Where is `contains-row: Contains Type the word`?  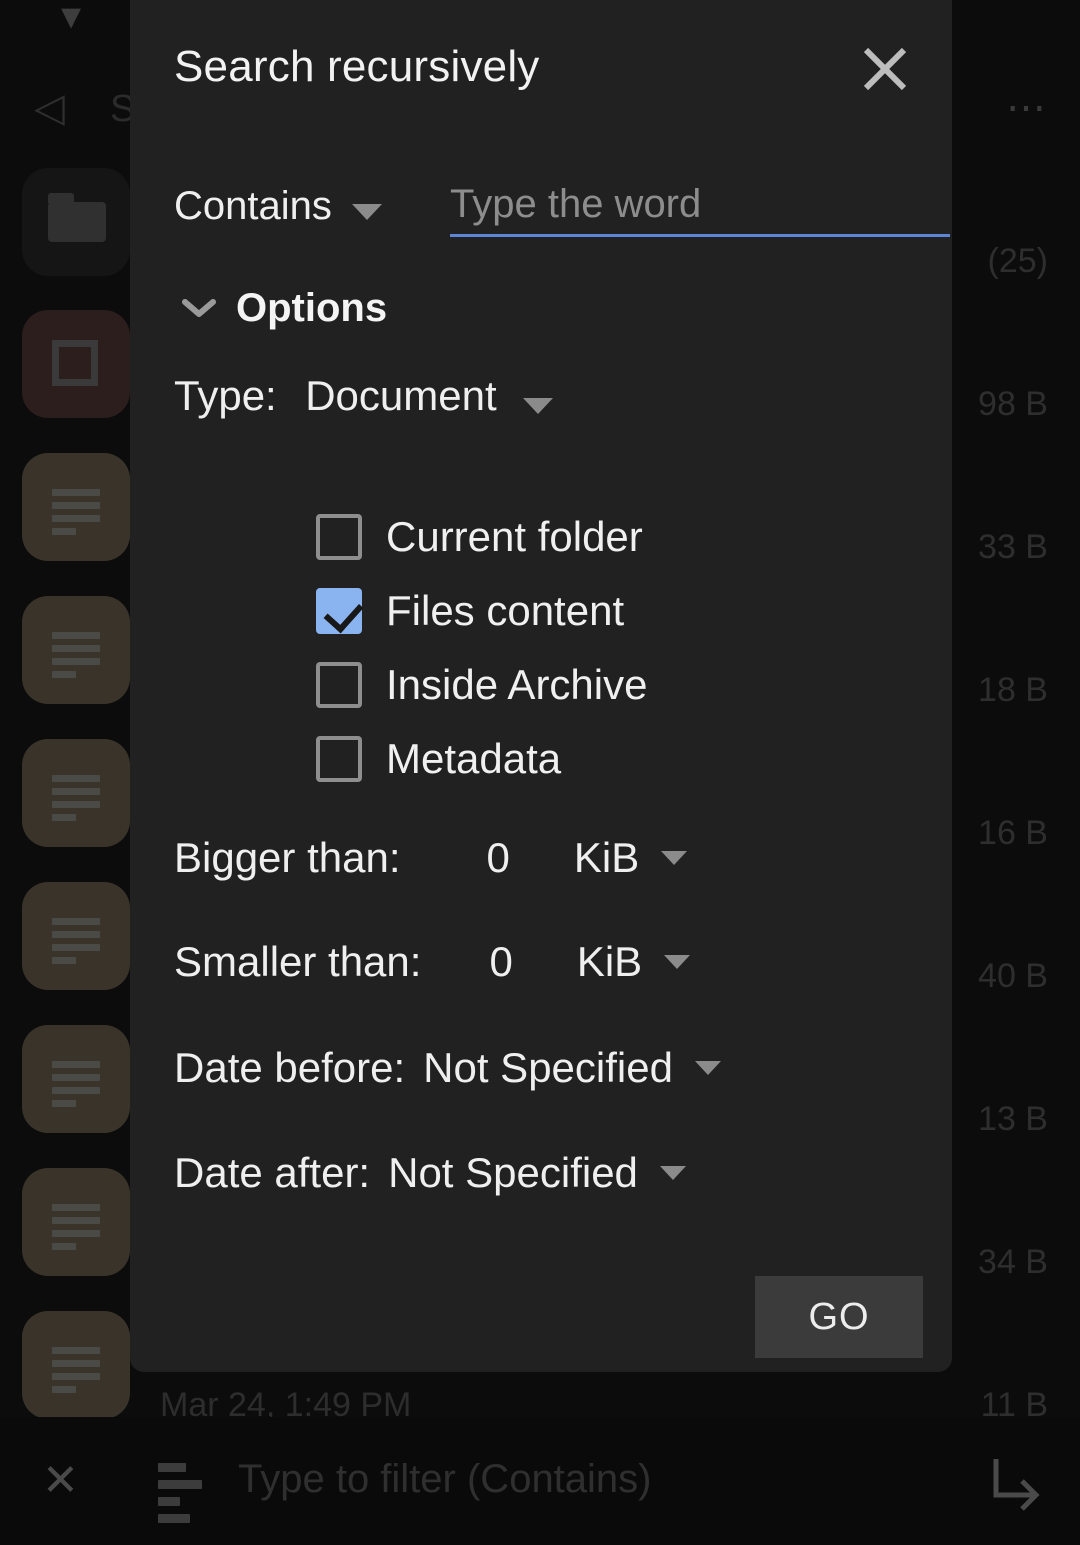 contains-row: Contains Type the word is located at coordinates (562, 214).